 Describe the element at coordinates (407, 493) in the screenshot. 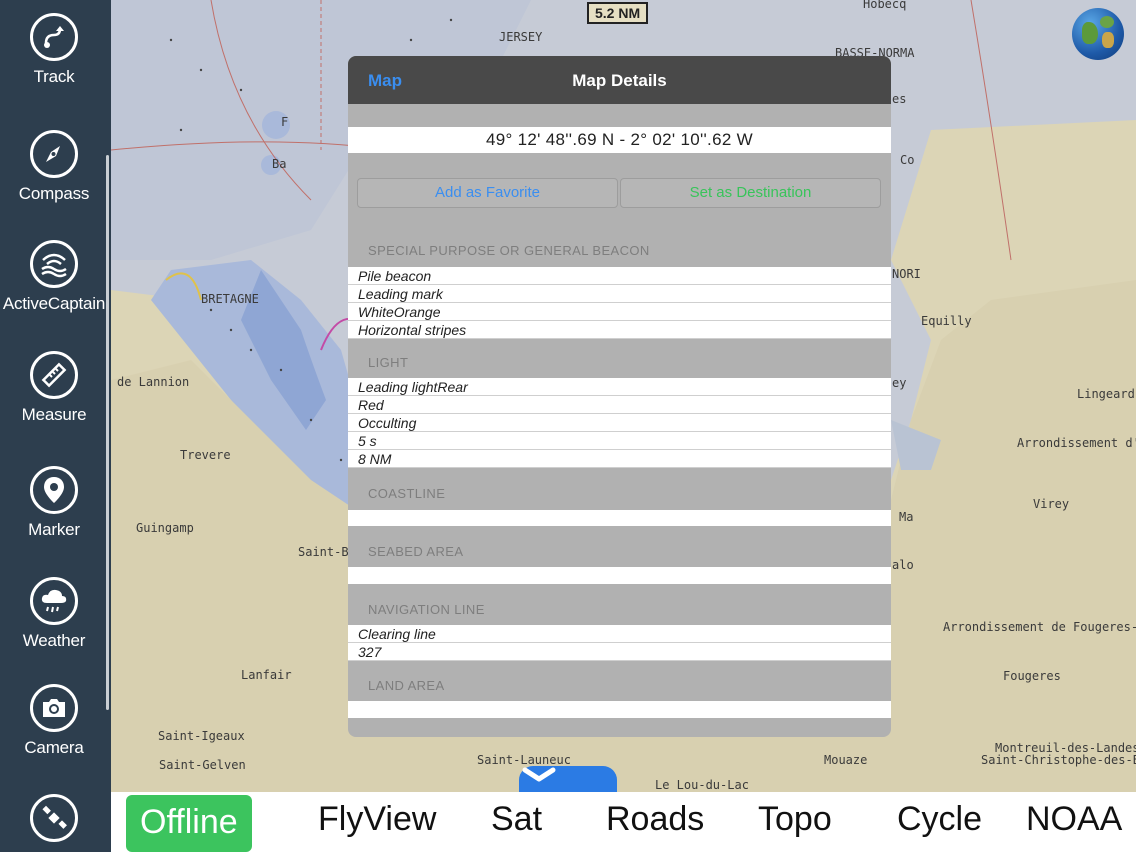

I see `section-header-coastline: COASTLINE` at that location.